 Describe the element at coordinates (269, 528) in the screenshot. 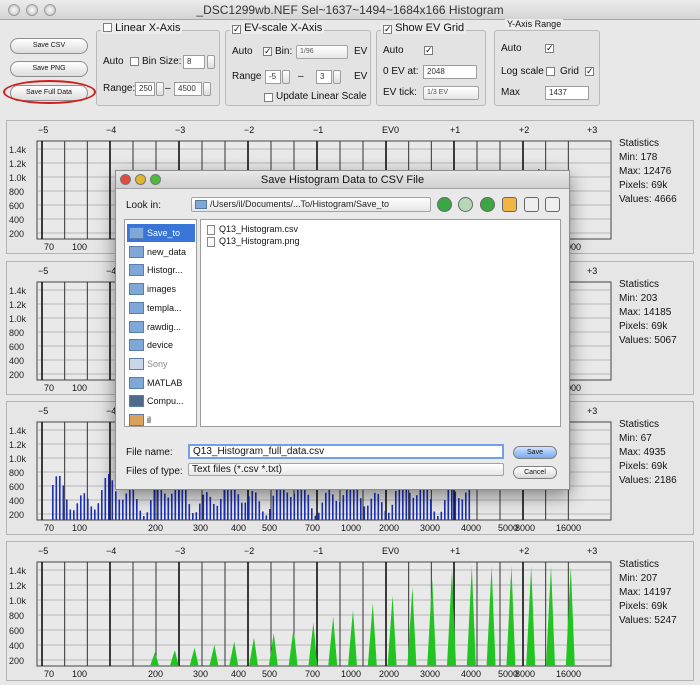

I see `lin-tick-label: 500` at that location.